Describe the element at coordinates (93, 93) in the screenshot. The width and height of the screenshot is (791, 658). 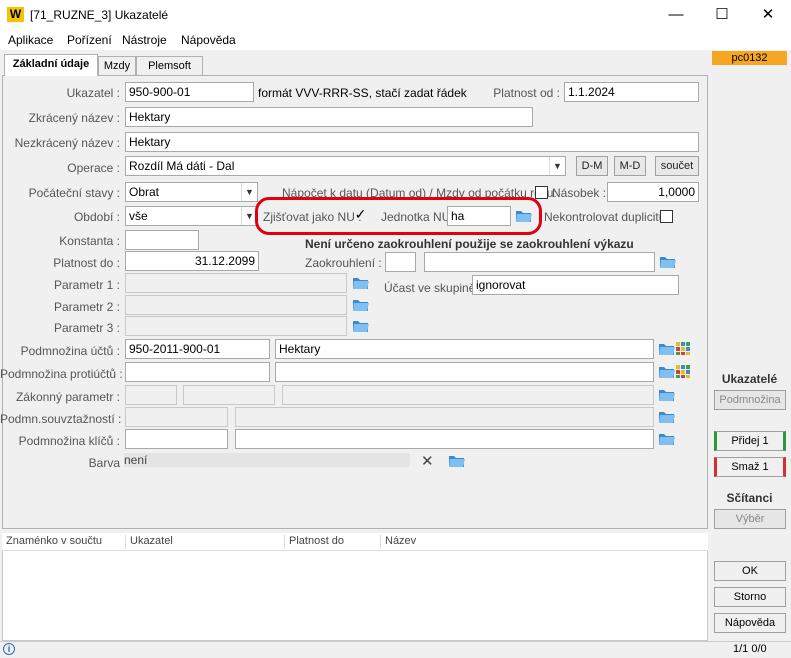
I see `ukazatel-label: Ukazatel :` at that location.